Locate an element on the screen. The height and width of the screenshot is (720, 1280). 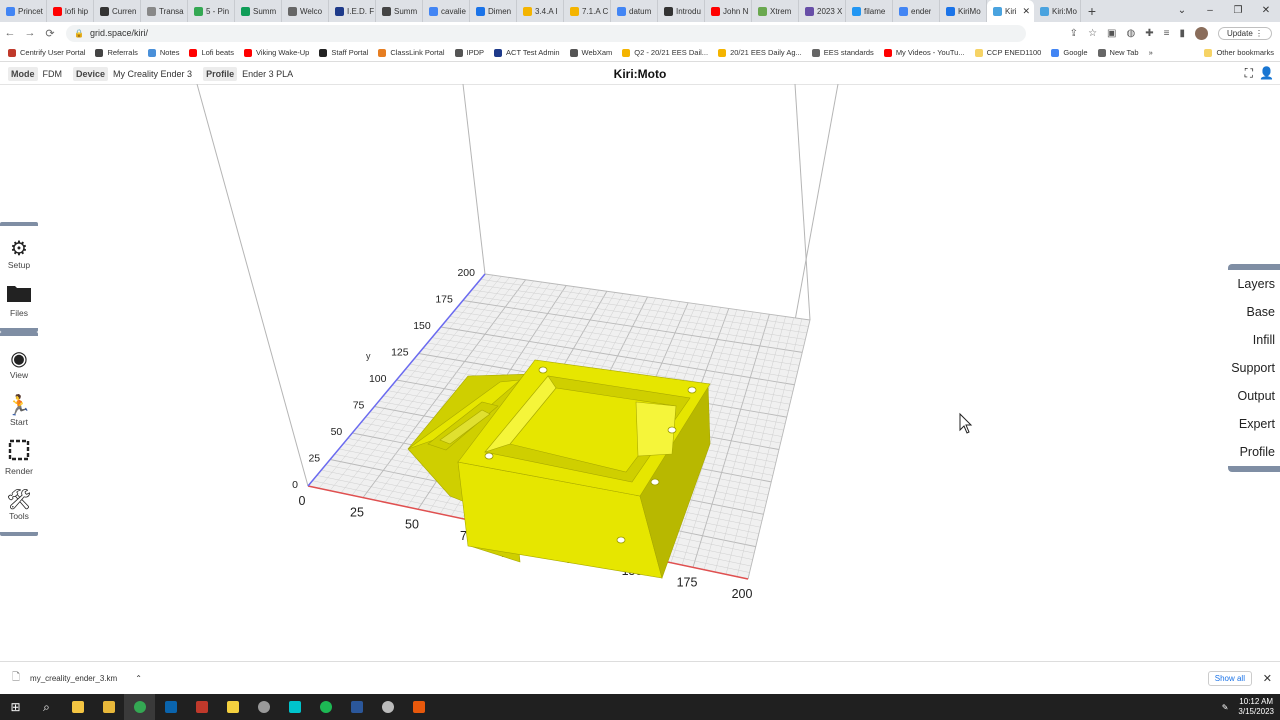
chrome-icon is located at coordinates (139, 707).